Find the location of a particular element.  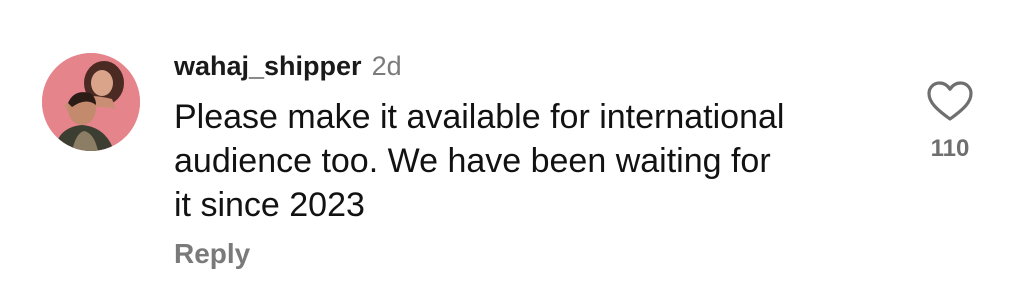

avatar is located at coordinates (91, 102).